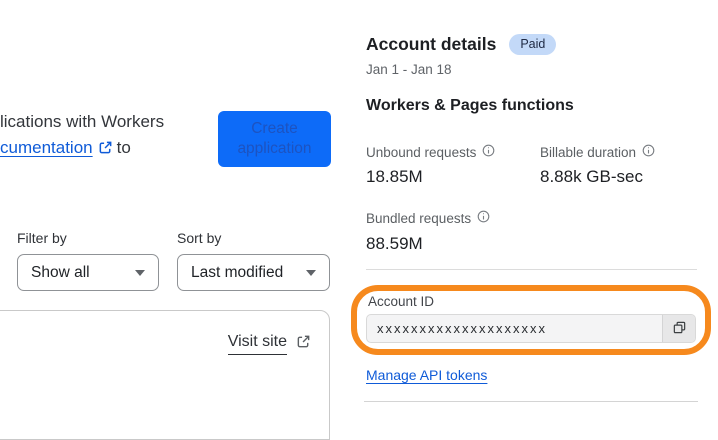 The height and width of the screenshot is (440, 718). Describe the element at coordinates (199, 238) in the screenshot. I see `sort-by-label: Sort by` at that location.